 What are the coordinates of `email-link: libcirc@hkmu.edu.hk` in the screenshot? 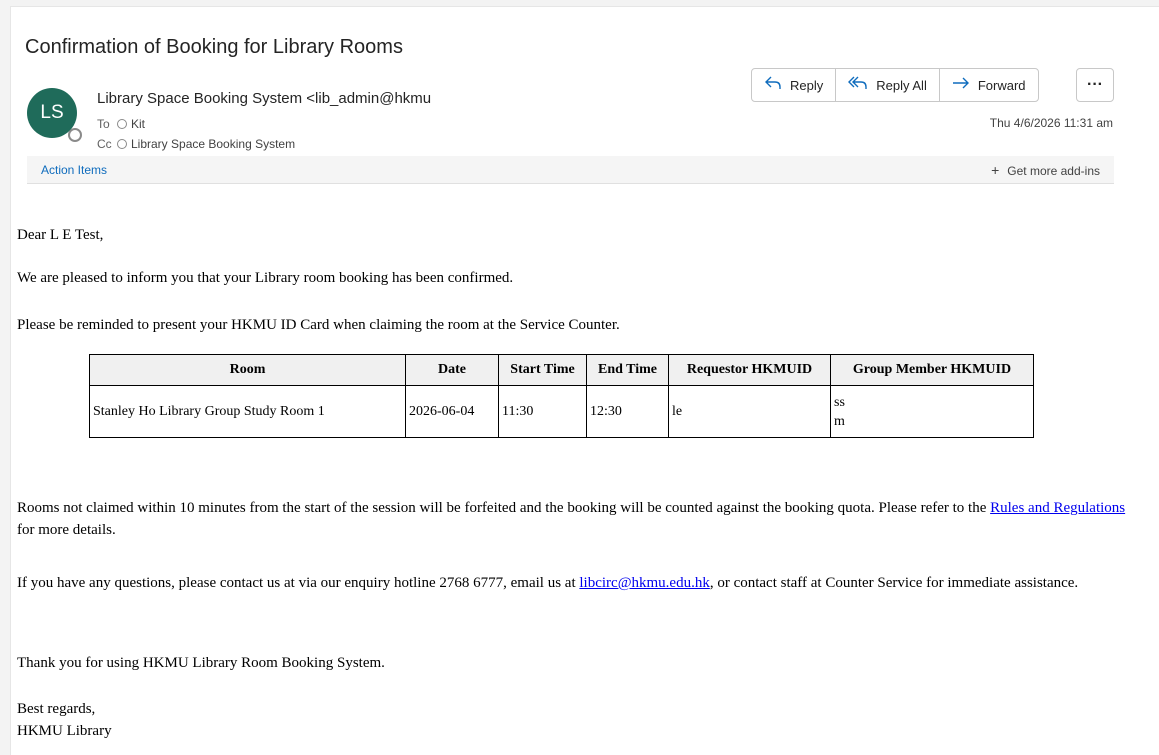 It's located at (644, 583).